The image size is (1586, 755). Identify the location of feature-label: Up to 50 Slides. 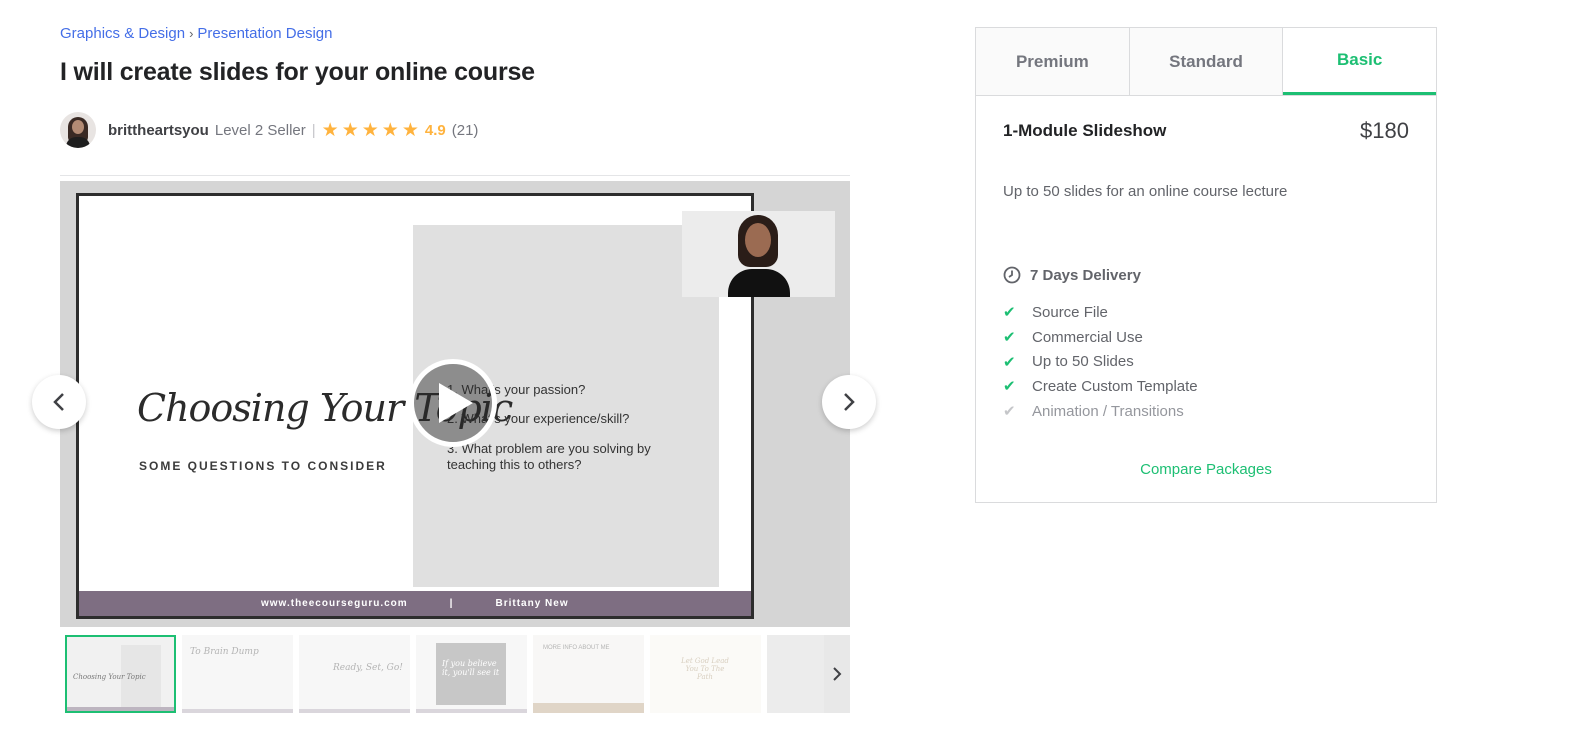
(1083, 362).